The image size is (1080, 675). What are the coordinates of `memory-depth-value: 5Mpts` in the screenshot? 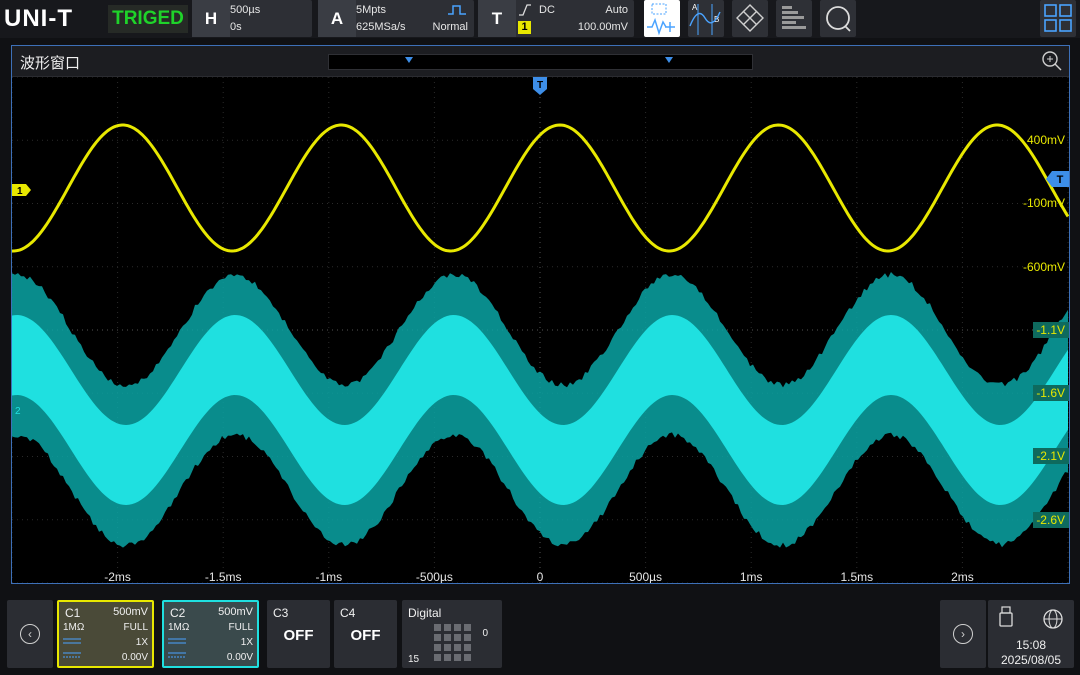 It's located at (371, 10).